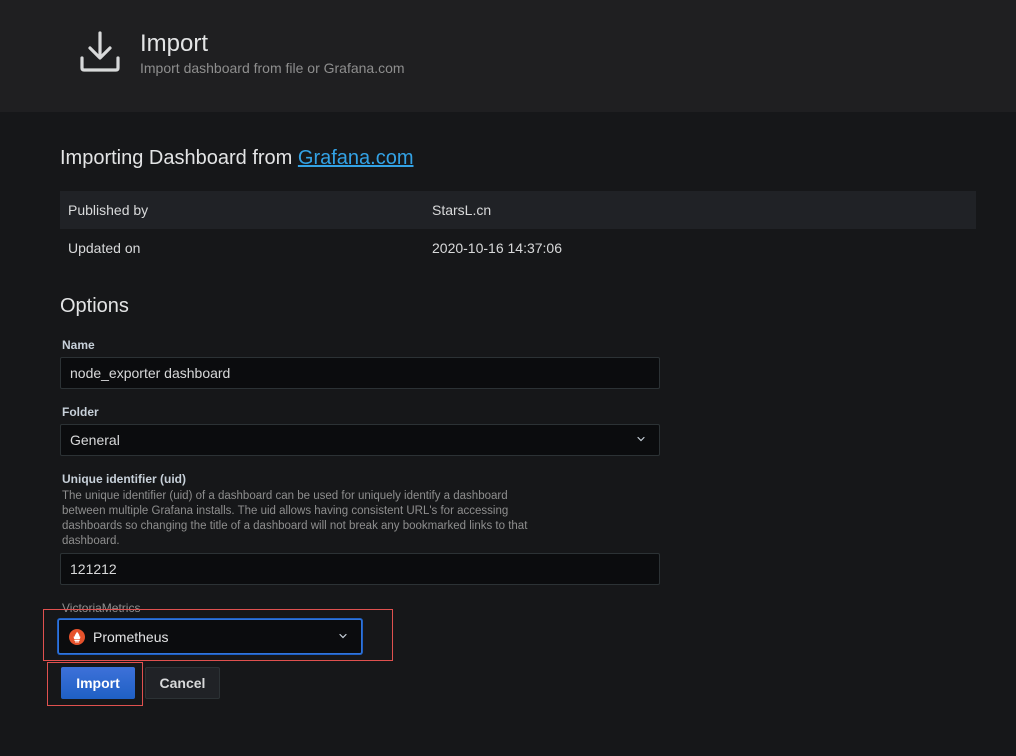 The image size is (1016, 756). Describe the element at coordinates (150, 373) in the screenshot. I see `name-value: node_exporter dashboard` at that location.